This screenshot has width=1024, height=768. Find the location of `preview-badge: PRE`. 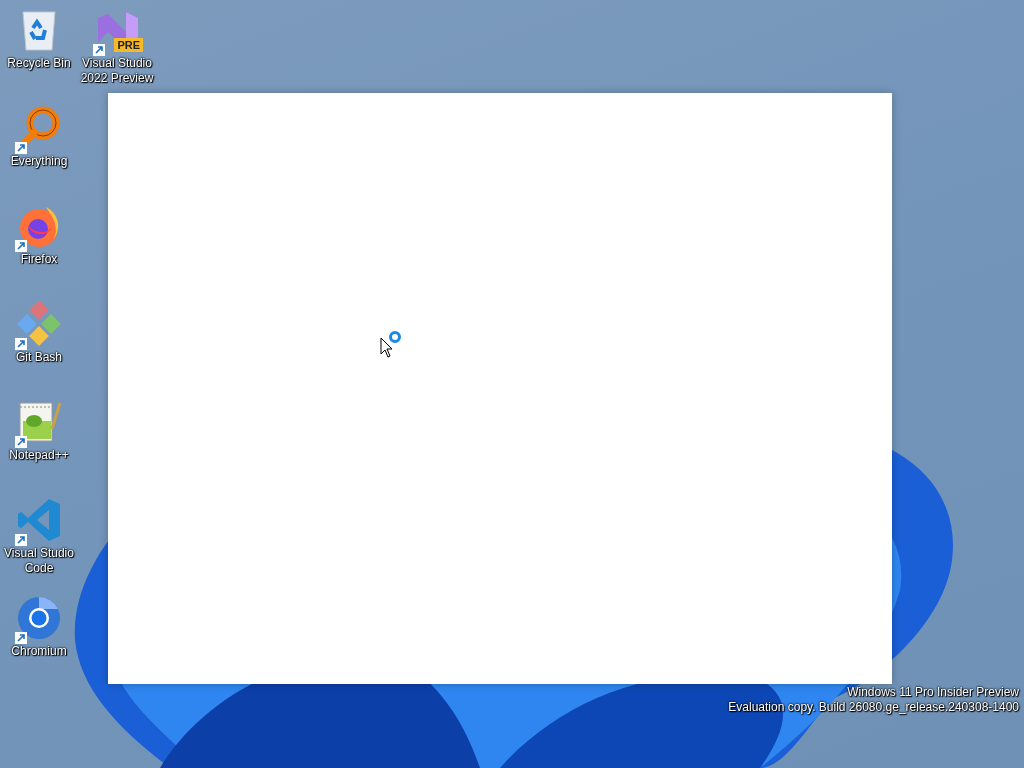

preview-badge: PRE is located at coordinates (128, 45).